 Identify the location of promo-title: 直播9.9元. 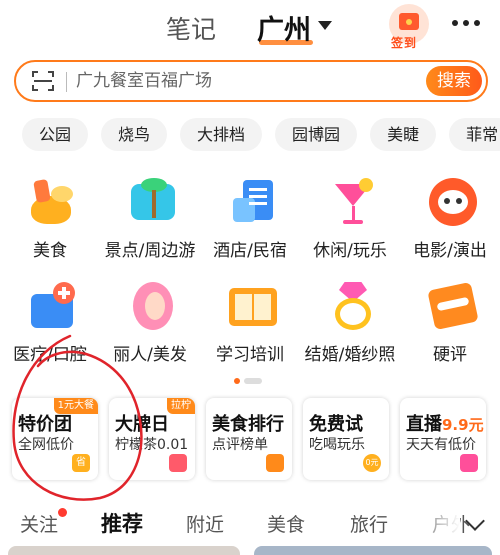
(445, 423).